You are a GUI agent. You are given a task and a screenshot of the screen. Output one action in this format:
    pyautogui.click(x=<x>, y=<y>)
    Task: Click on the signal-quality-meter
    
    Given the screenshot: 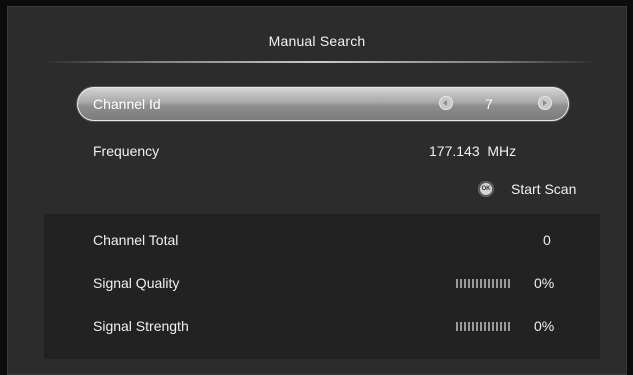 What is the action you would take?
    pyautogui.click(x=483, y=283)
    